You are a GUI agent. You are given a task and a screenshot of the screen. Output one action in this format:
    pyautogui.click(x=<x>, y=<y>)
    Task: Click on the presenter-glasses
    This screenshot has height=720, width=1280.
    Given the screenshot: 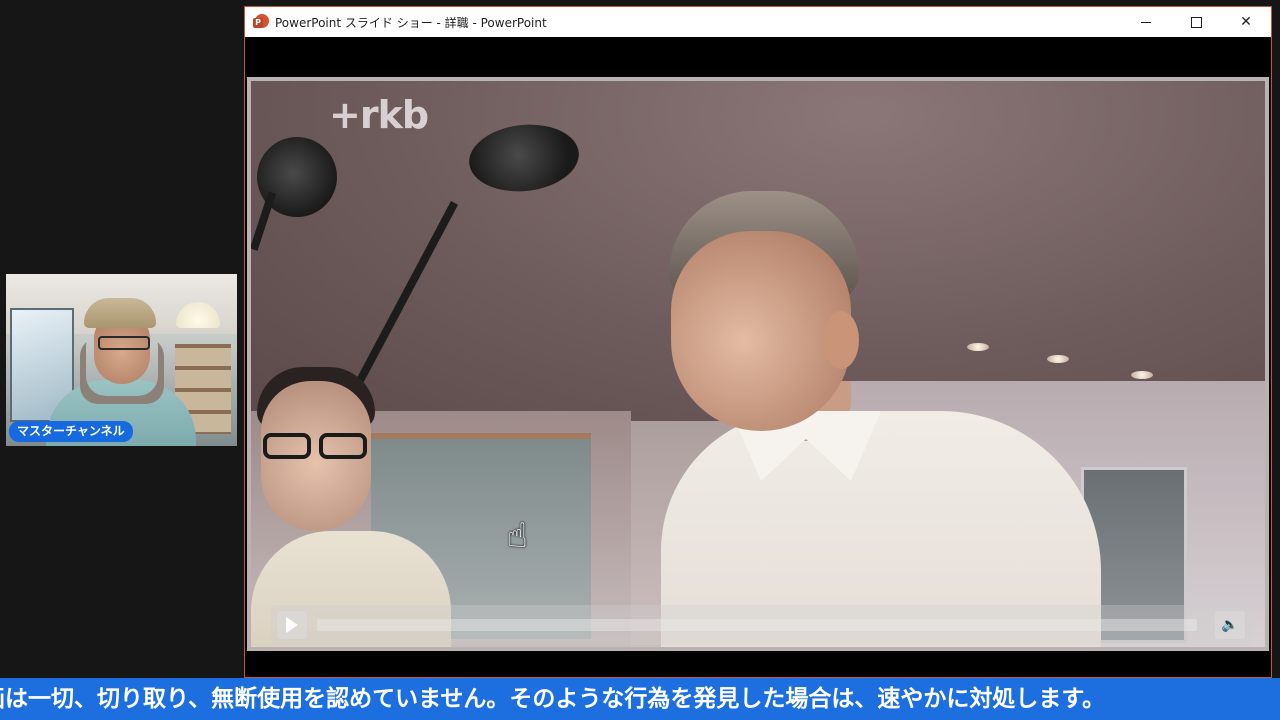 What is the action you would take?
    pyautogui.click(x=124, y=343)
    